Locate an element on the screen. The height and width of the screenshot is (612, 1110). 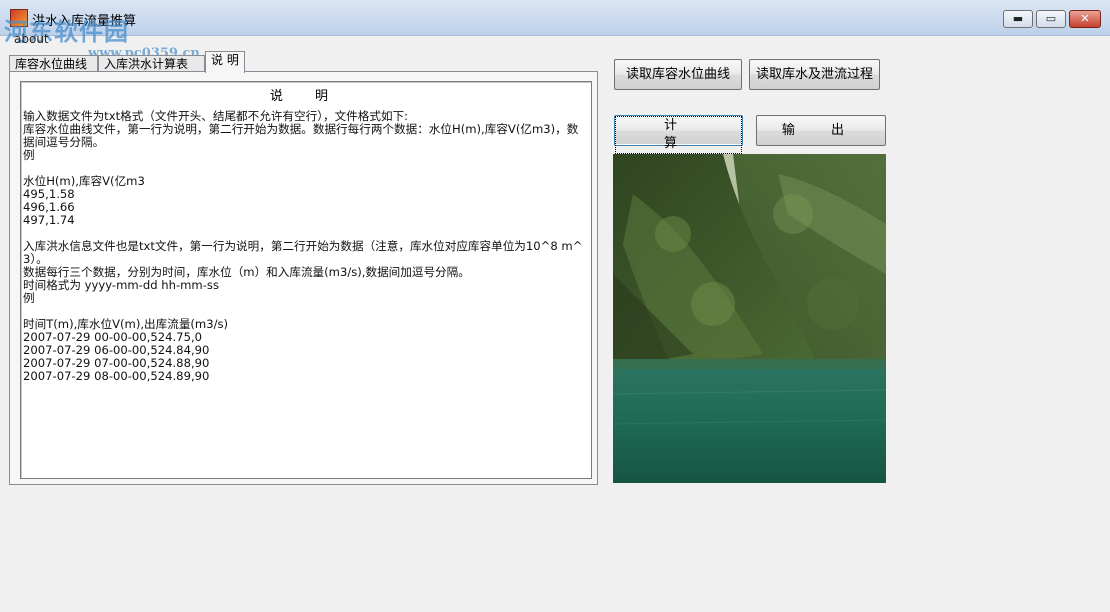
doc-line: 496,1.66 is located at coordinates (49, 207).